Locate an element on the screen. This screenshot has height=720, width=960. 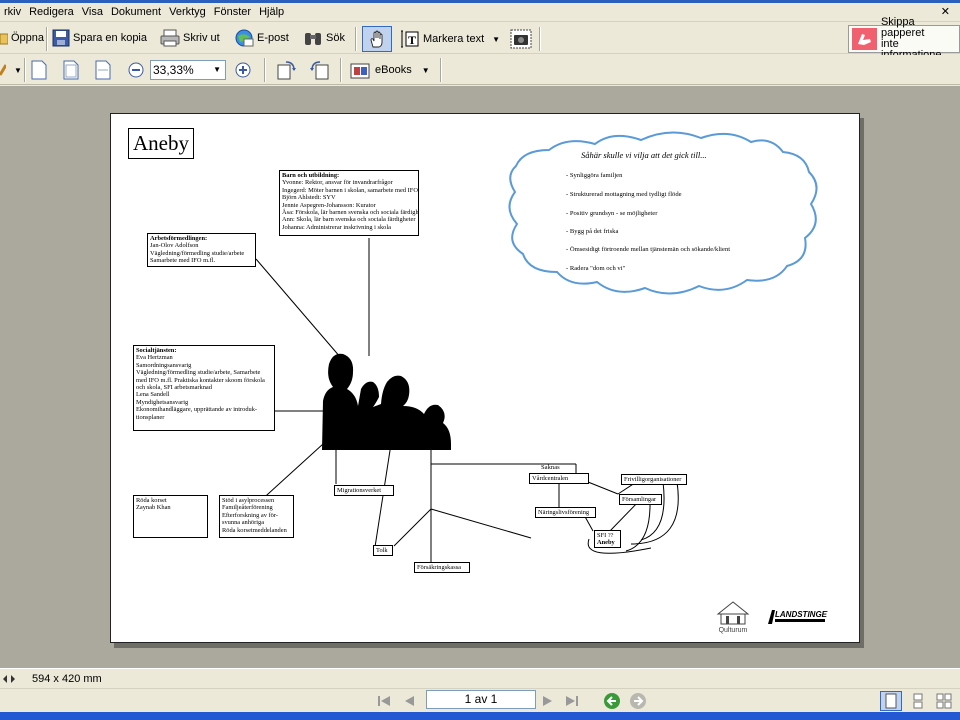
zoom-out-button is located at coordinates (136, 70).